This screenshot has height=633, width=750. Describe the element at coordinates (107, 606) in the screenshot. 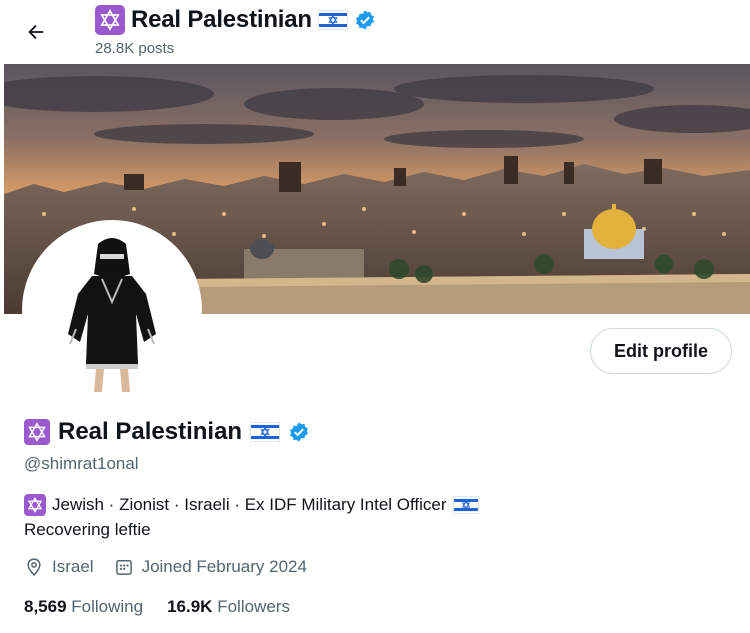

I see `following-label: Following` at that location.